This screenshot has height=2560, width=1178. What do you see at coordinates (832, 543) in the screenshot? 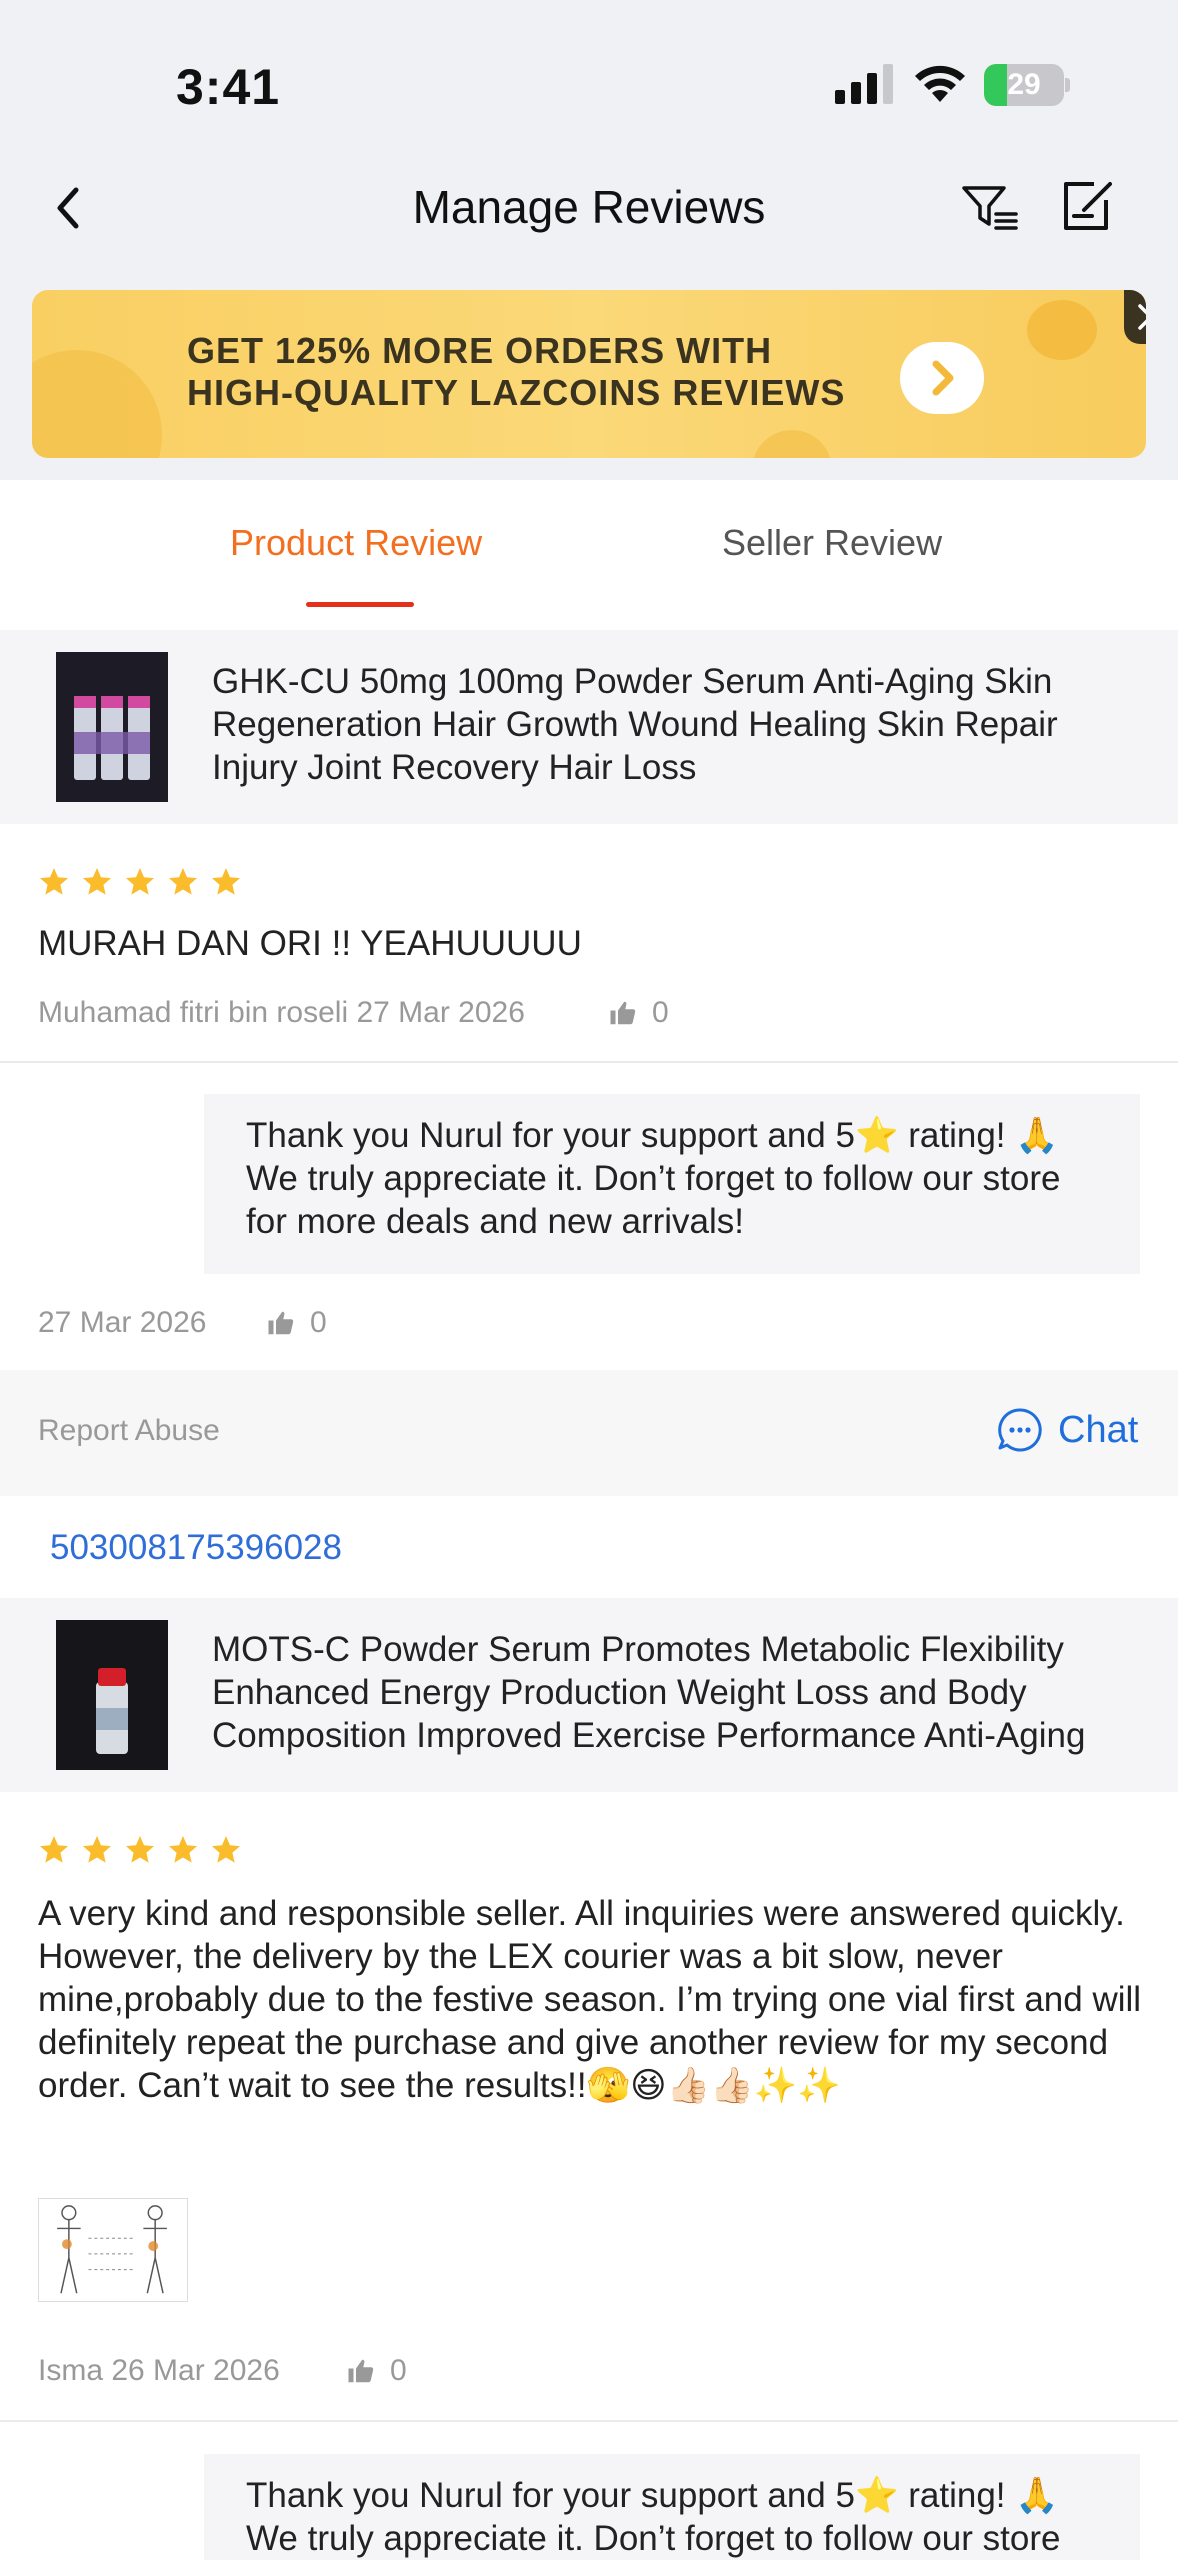
I see `tab-seller-review: Seller Review` at bounding box center [832, 543].